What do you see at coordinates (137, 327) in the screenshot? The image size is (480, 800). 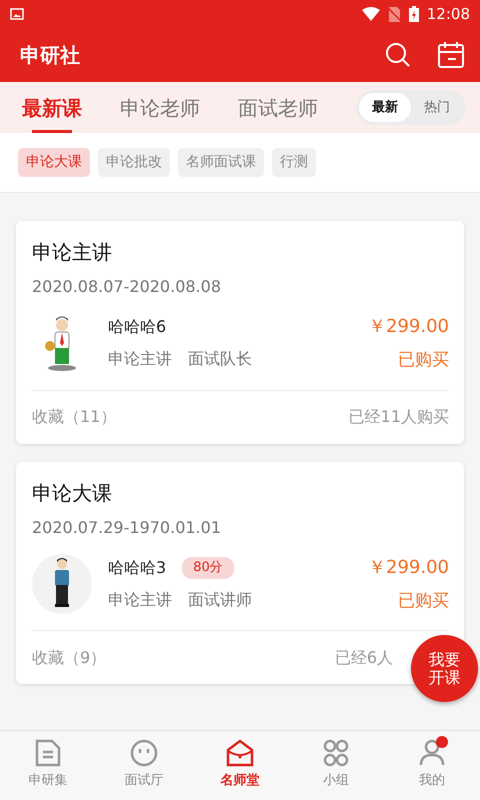 I see `teacher-name: 哈哈哈6` at bounding box center [137, 327].